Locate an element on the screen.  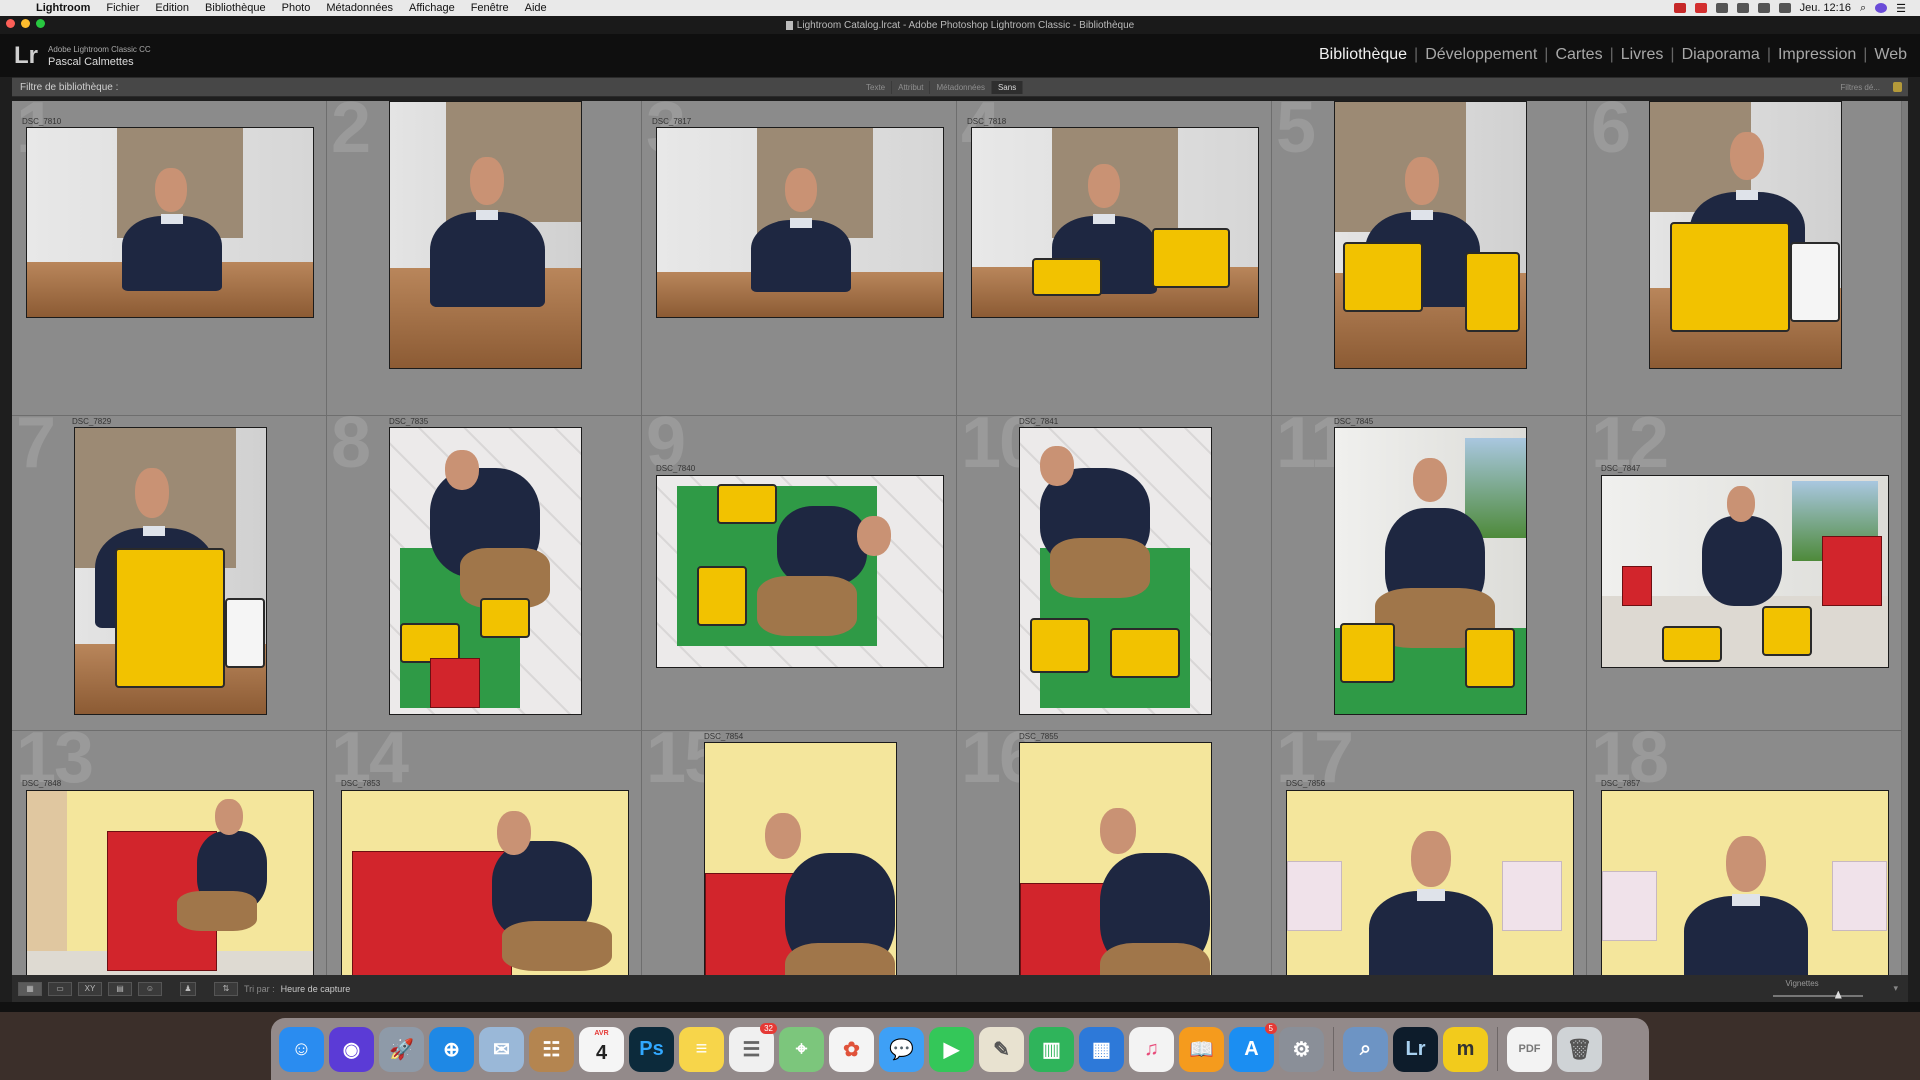
filter-tab-text: Texte is located at coordinates (876, 87).